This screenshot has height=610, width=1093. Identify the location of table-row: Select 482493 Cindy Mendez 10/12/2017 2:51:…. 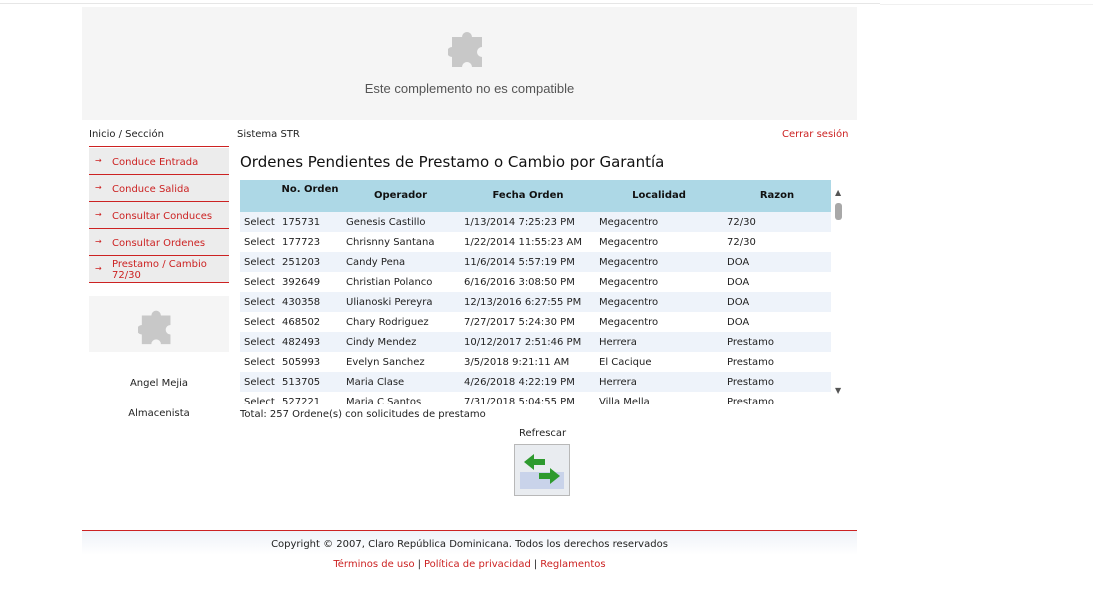
(535, 342).